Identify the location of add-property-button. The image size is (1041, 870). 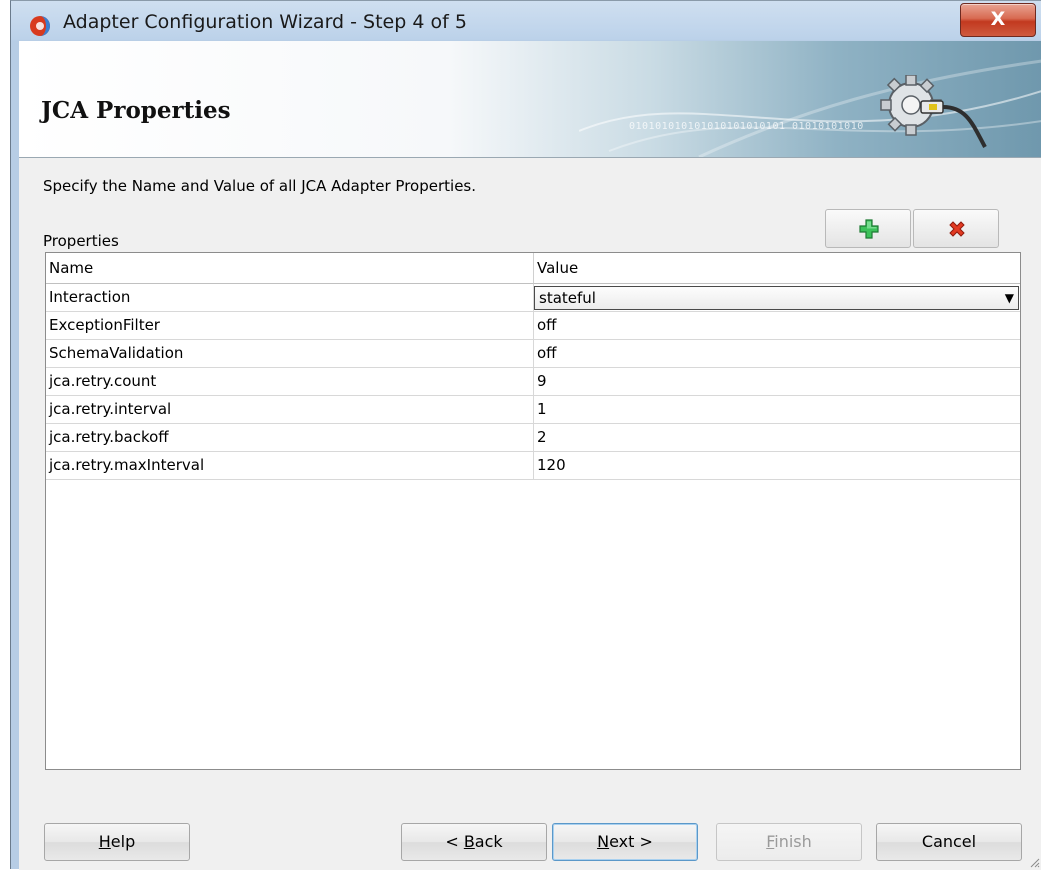
(868, 228).